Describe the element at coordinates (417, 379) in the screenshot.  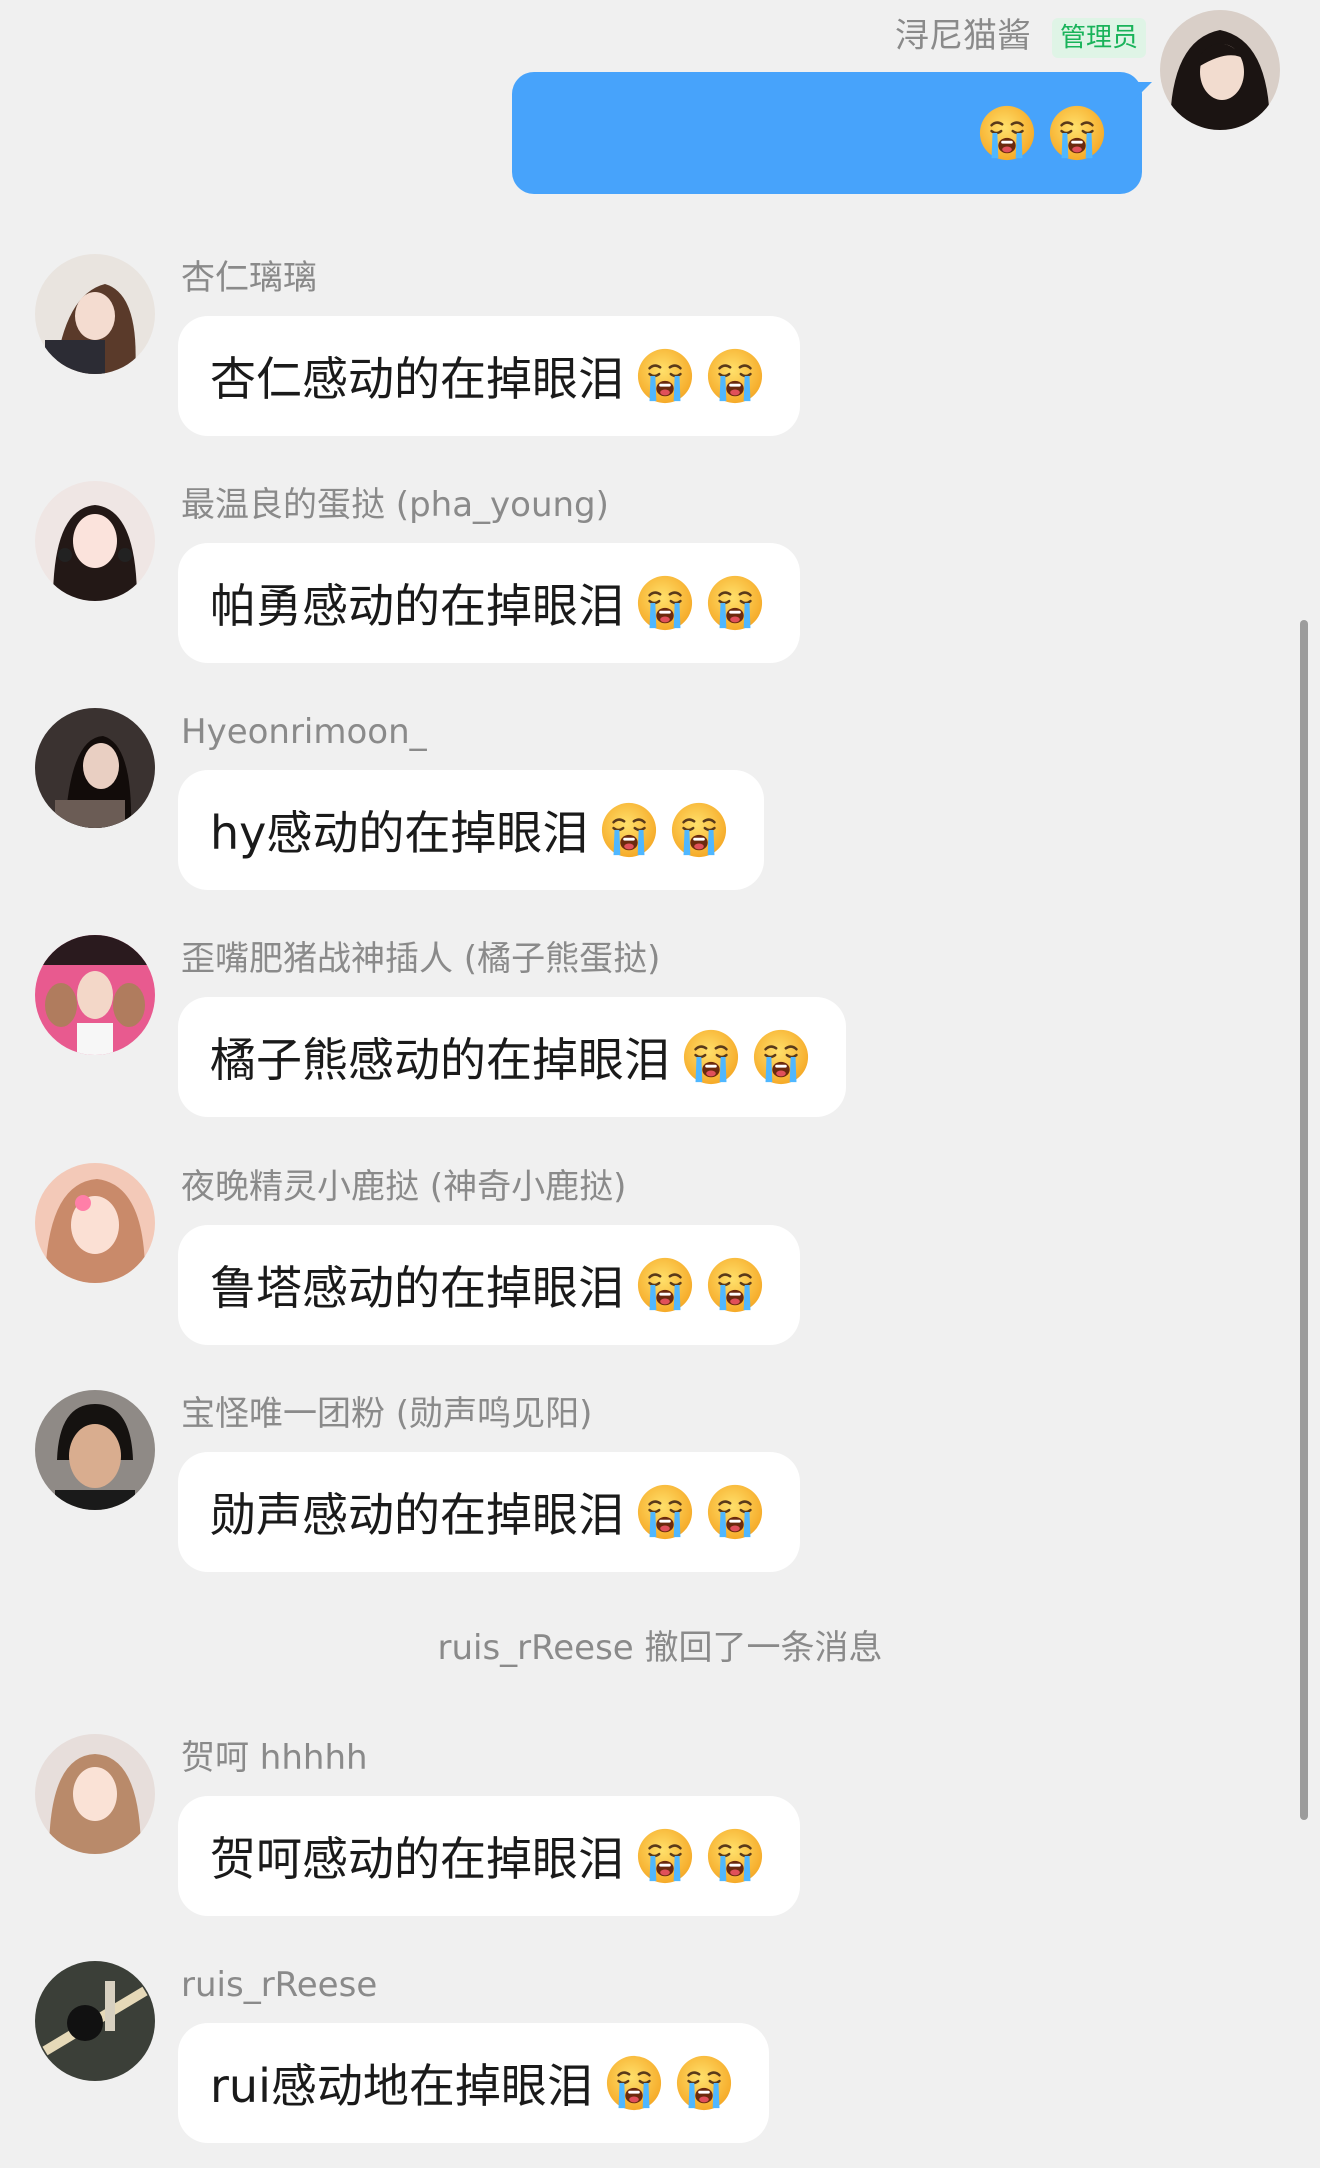
I see `message-text: 杏仁感动的在掉眼泪` at that location.